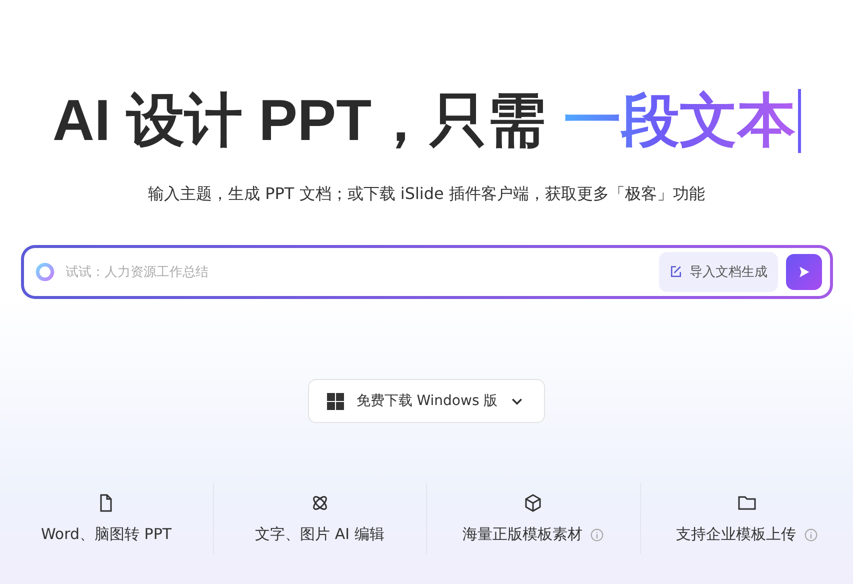  Describe the element at coordinates (675, 272) in the screenshot. I see `edit-icon` at that location.